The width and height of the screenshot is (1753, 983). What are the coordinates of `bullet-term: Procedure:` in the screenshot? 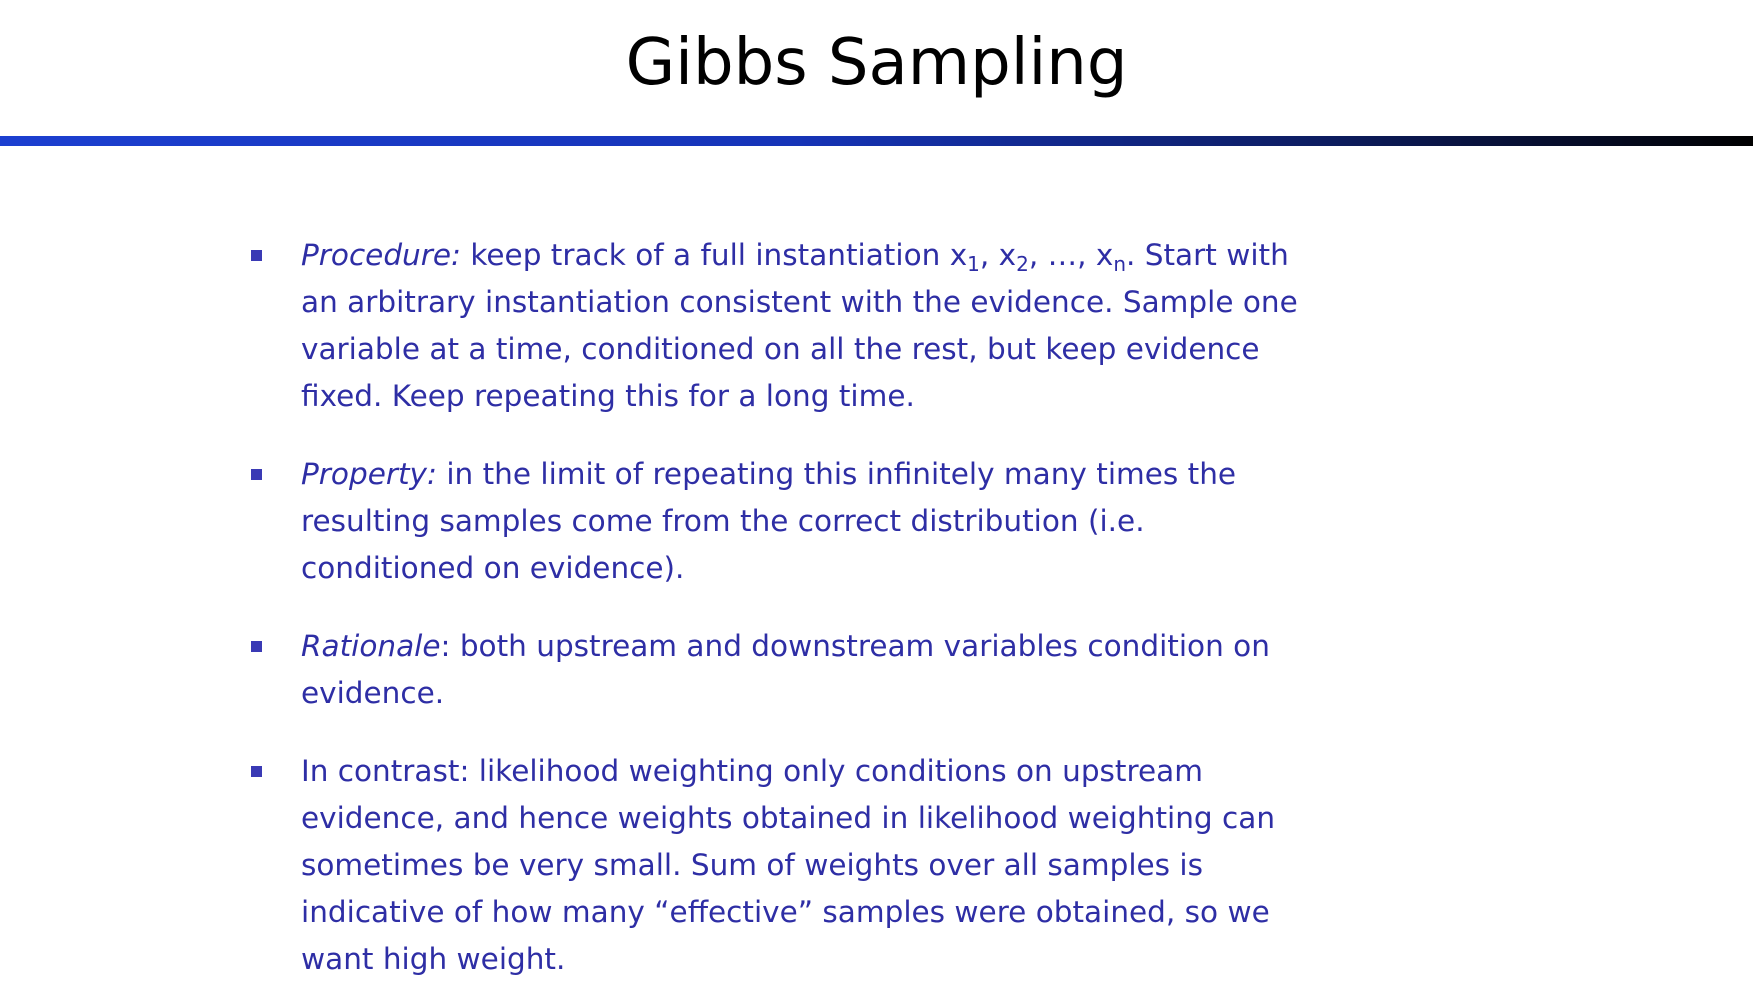 It's located at (381, 255).